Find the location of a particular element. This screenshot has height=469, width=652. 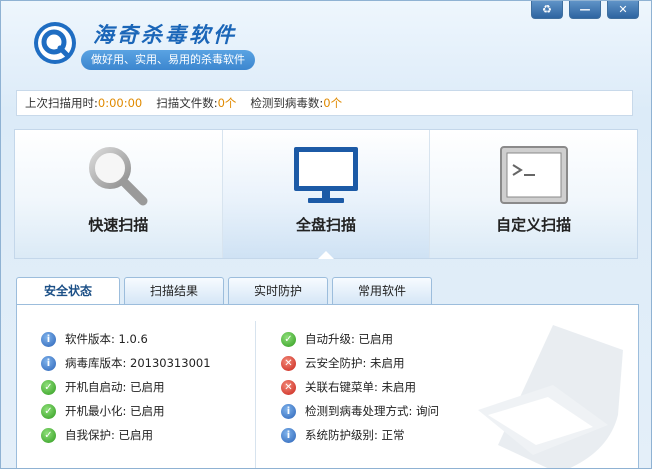

status-row-version: i 软件版本: 1.0.6 is located at coordinates (126, 339).